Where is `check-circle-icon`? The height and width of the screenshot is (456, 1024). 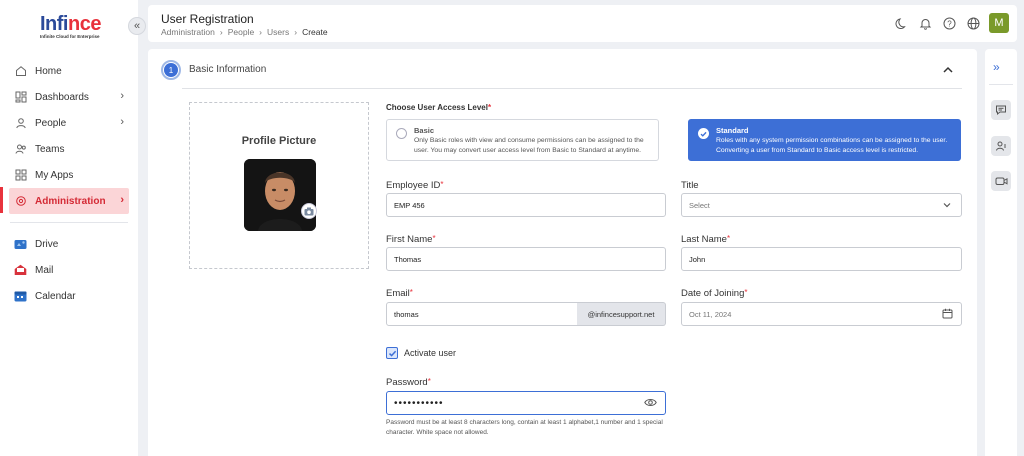 check-circle-icon is located at coordinates (703, 133).